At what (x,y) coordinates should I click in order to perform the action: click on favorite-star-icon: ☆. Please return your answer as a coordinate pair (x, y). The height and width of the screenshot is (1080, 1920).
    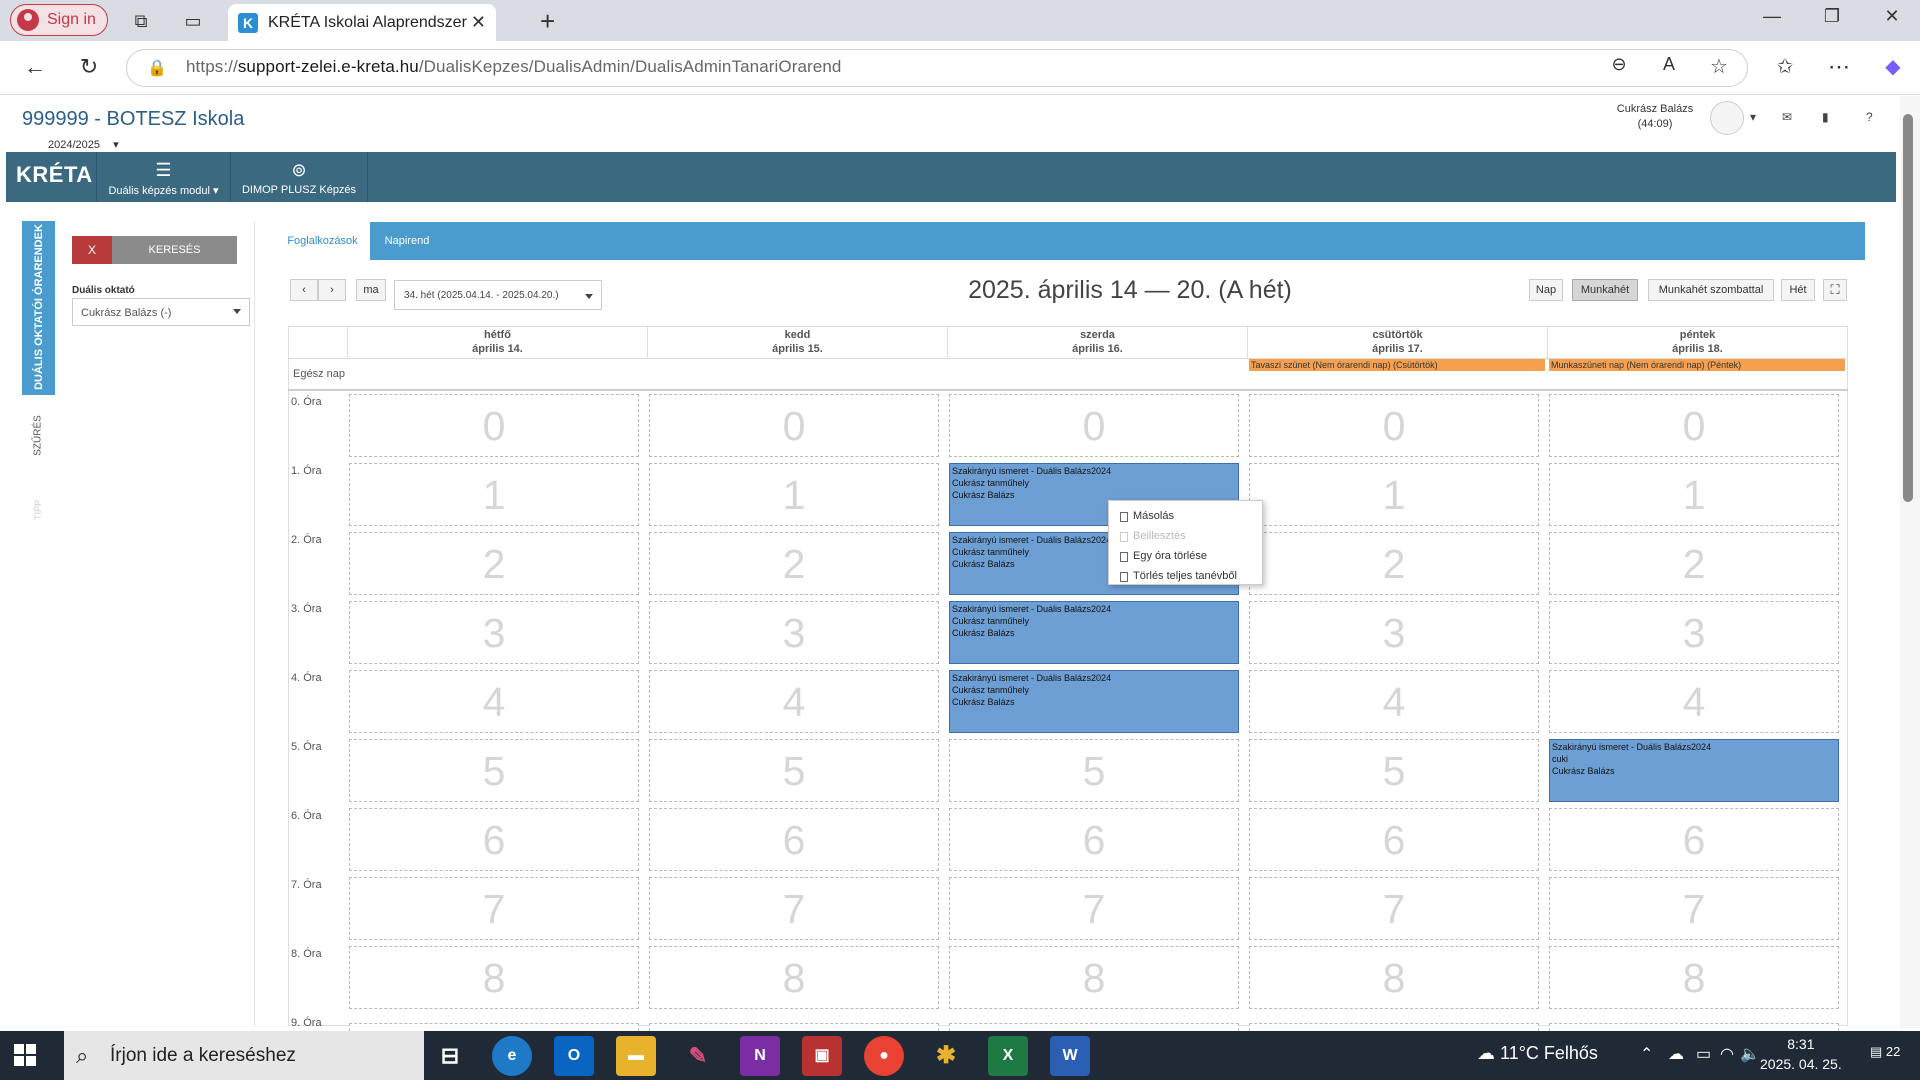
    Looking at the image, I should click on (1719, 66).